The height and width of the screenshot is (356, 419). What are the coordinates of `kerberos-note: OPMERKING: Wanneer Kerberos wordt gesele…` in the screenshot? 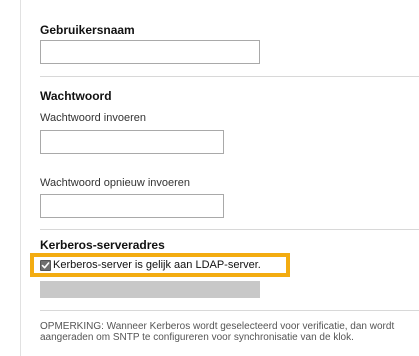 It's located at (229, 332).